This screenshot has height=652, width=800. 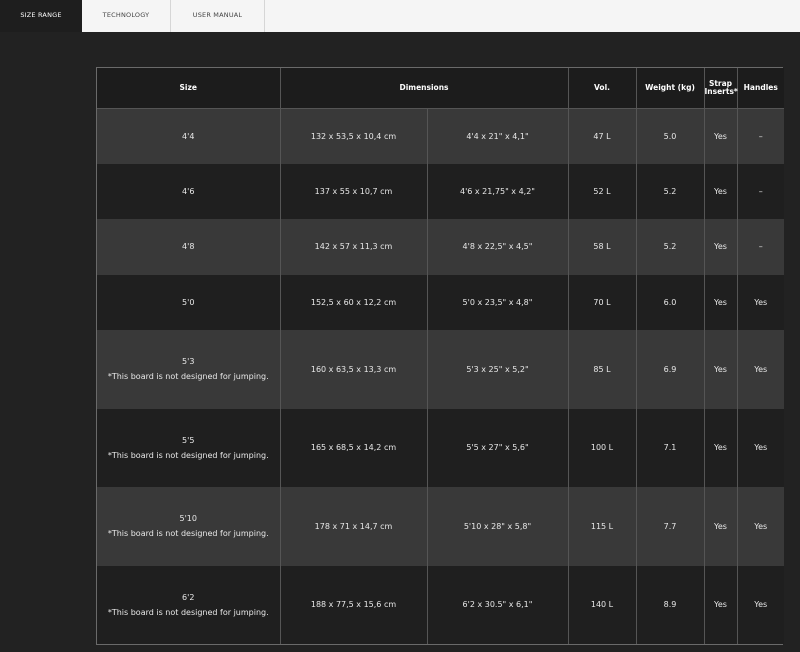 I want to click on weight-cell: 7.1, so click(x=669, y=447).